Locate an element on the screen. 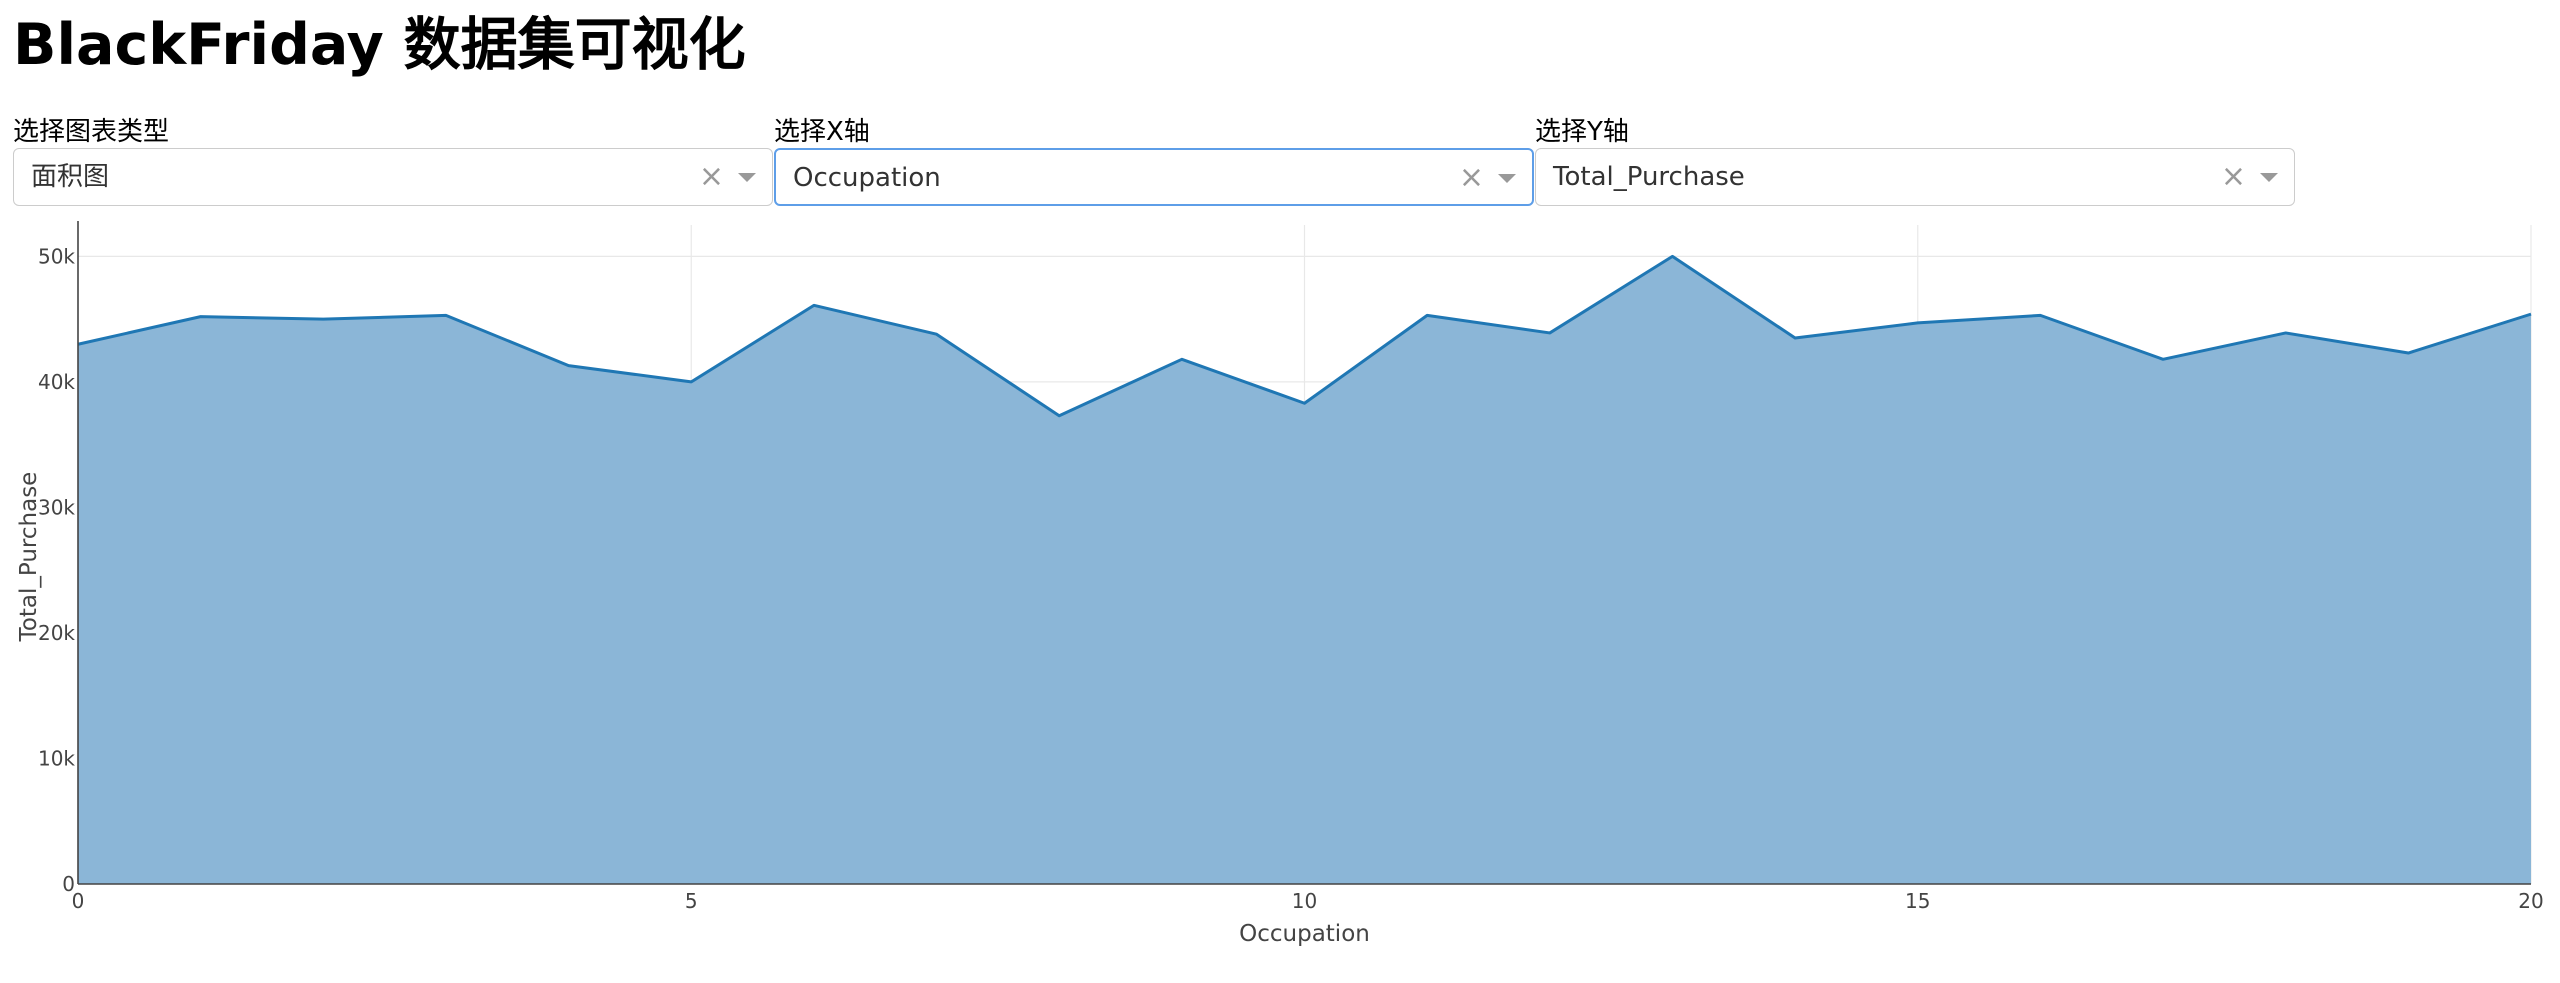  y-tick-label: 20k is located at coordinates (56, 633).